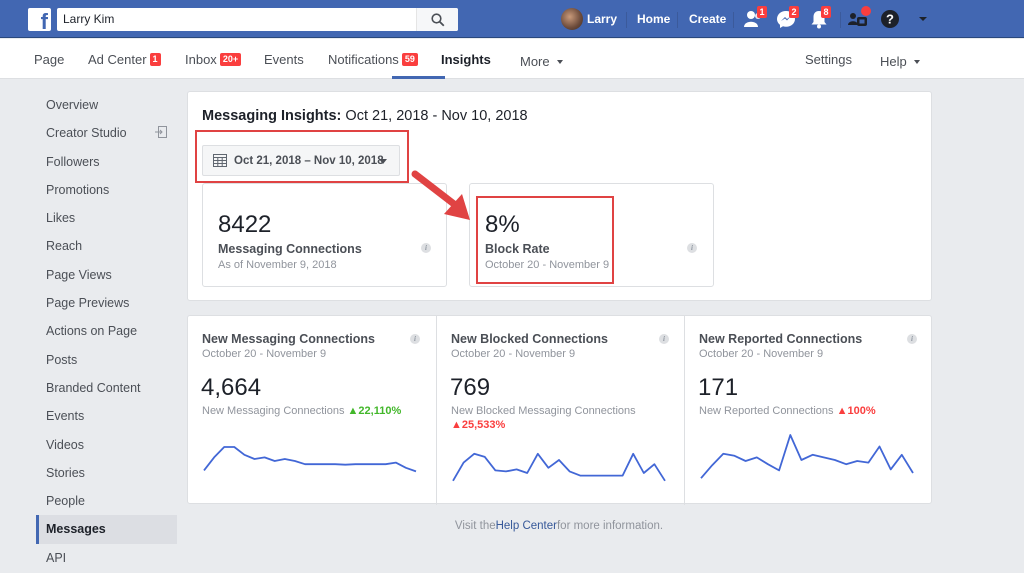 This screenshot has width=1024, height=573. I want to click on sidebar-item-overview: Overview, so click(106, 105).